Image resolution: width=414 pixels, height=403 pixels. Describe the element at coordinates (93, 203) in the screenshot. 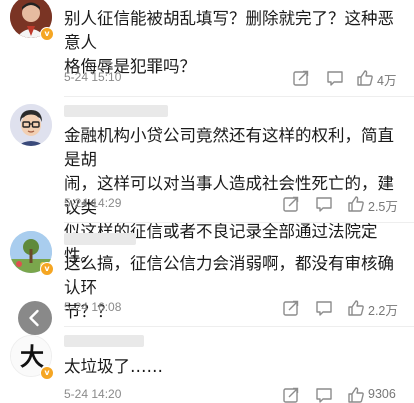

I see `comment-time: 5-24 14:29` at that location.